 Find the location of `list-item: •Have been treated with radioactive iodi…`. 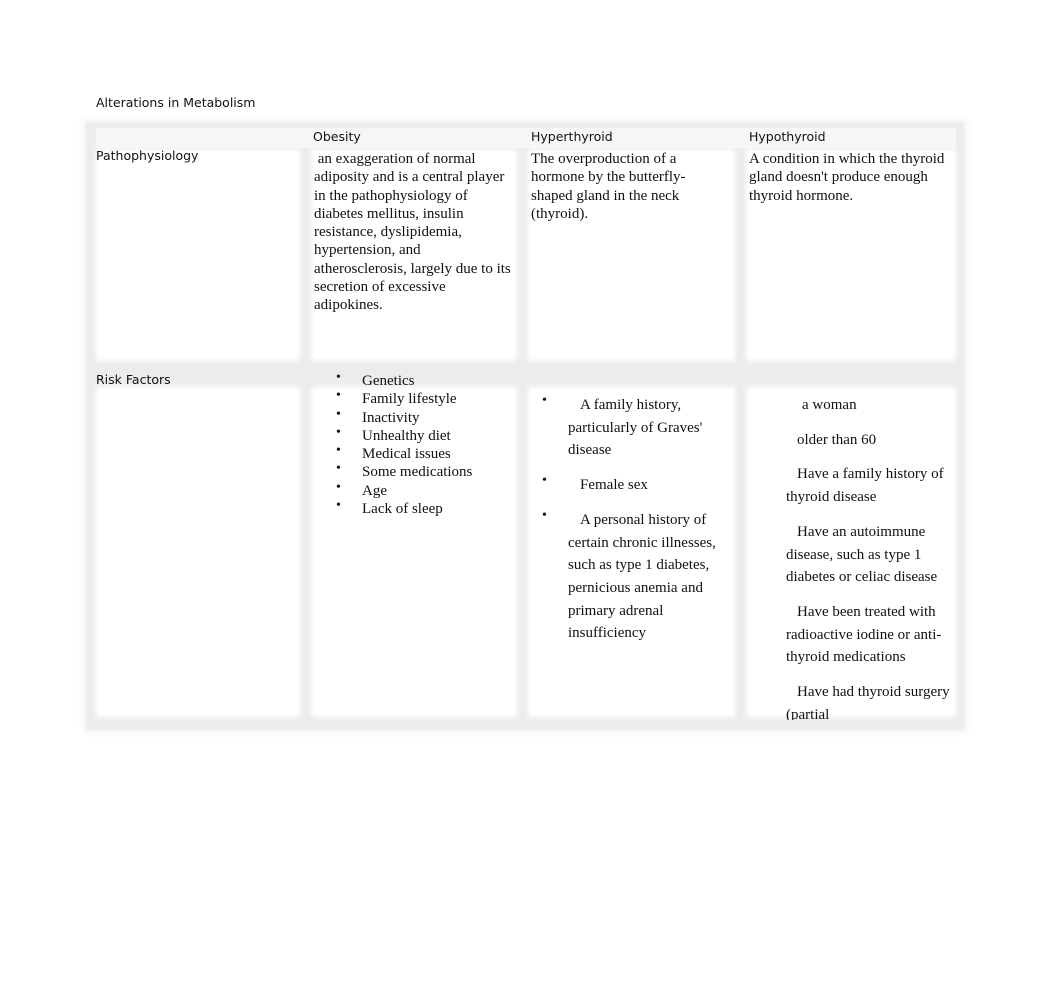

list-item: •Have been treated with radioactive iodi… is located at coordinates (870, 635).